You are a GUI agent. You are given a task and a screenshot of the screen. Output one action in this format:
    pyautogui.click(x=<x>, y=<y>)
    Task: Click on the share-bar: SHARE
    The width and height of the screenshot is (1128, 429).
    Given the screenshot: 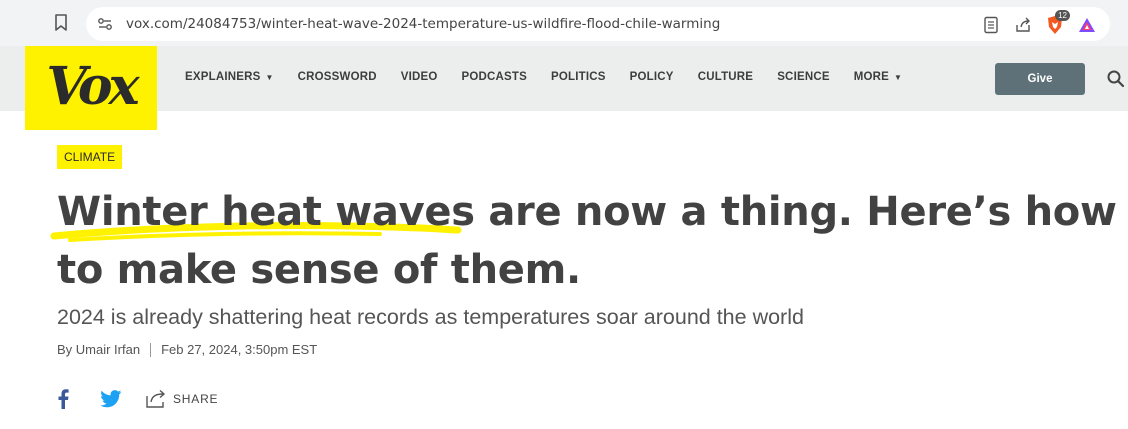 What is the action you would take?
    pyautogui.click(x=136, y=399)
    